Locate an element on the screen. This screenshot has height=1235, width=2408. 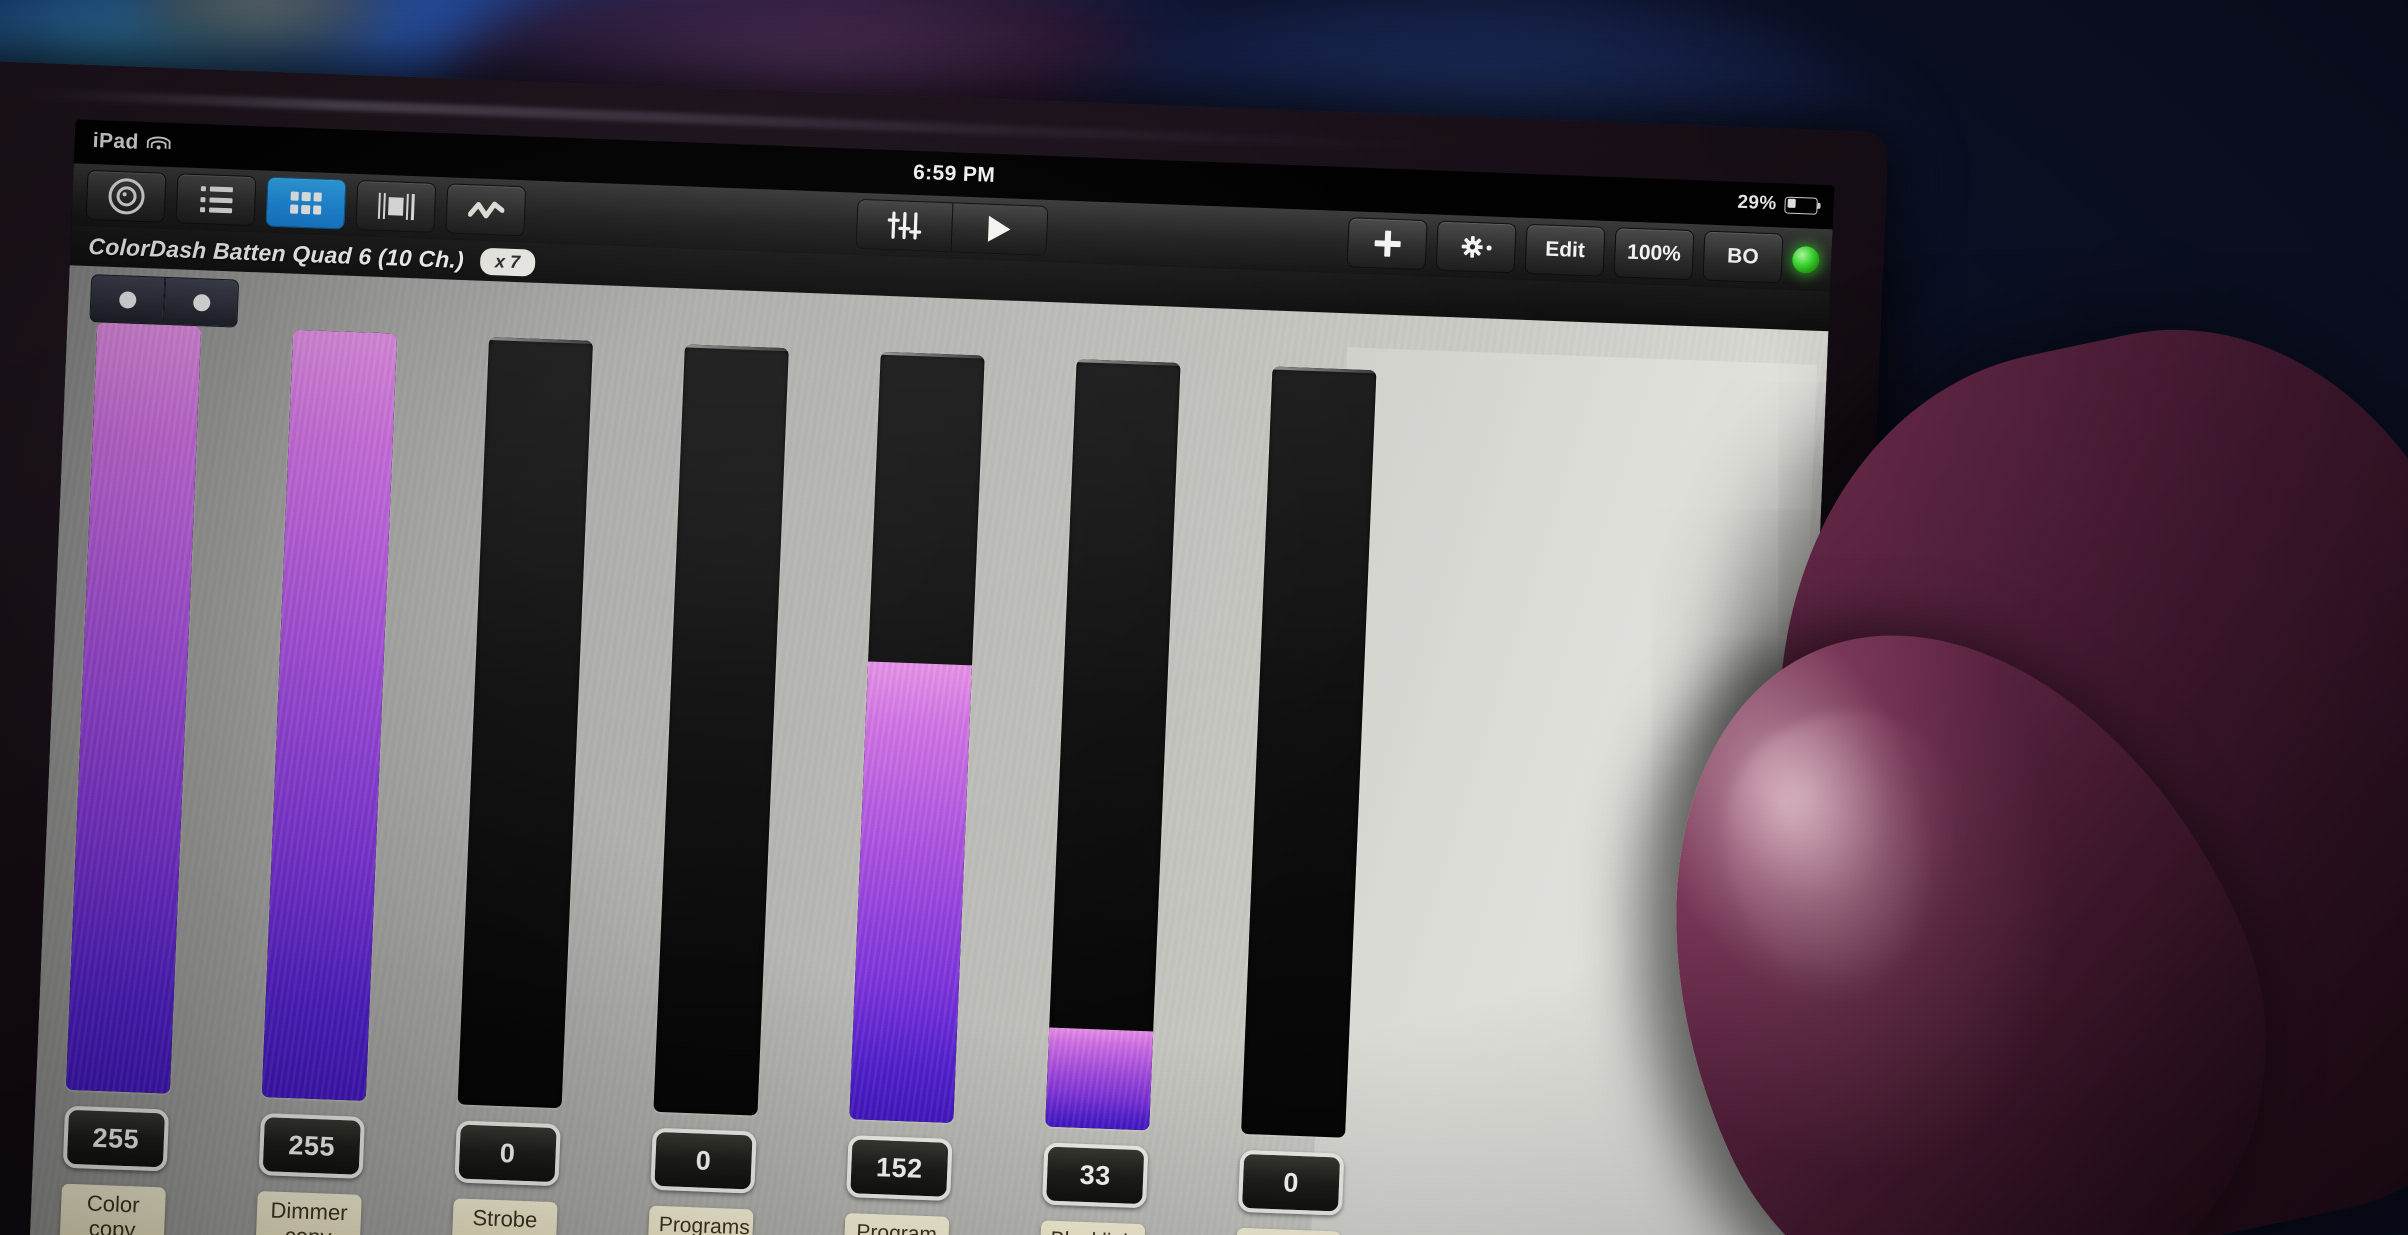
fader-dimmer-copy-label: Dimmer copy is located at coordinates (308, 1212).